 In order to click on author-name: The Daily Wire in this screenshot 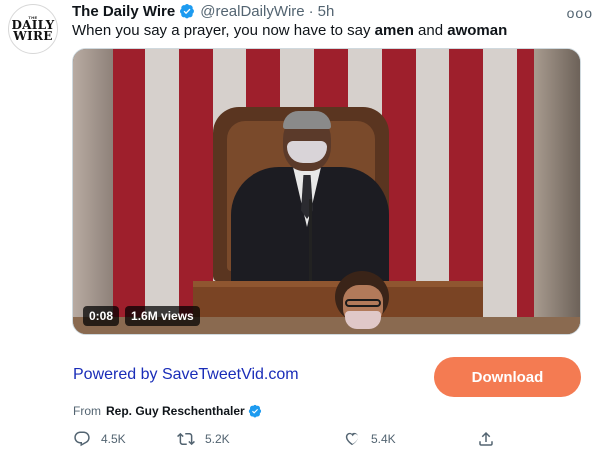, I will do `click(123, 11)`.